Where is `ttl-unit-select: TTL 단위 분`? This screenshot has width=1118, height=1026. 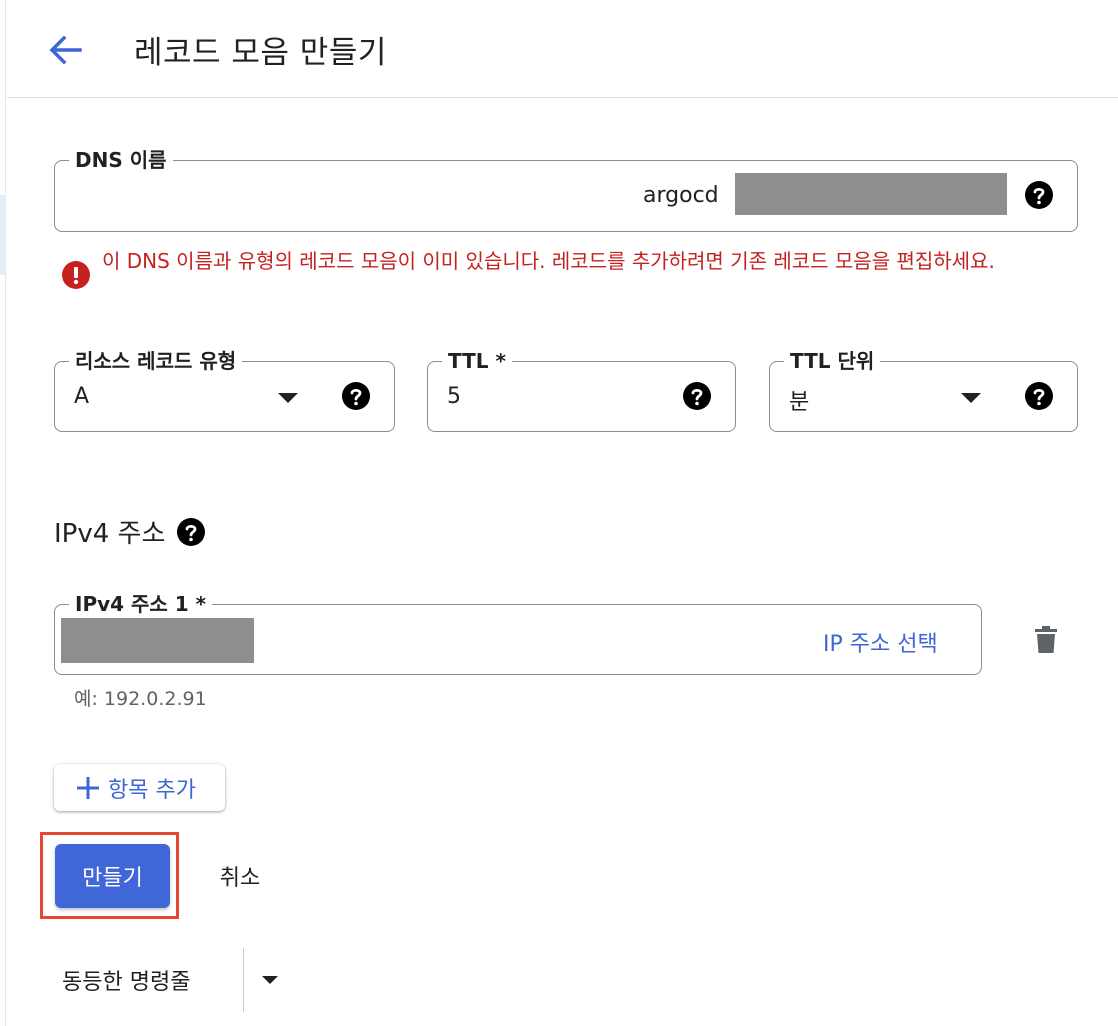 ttl-unit-select: TTL 단위 분 is located at coordinates (923, 390).